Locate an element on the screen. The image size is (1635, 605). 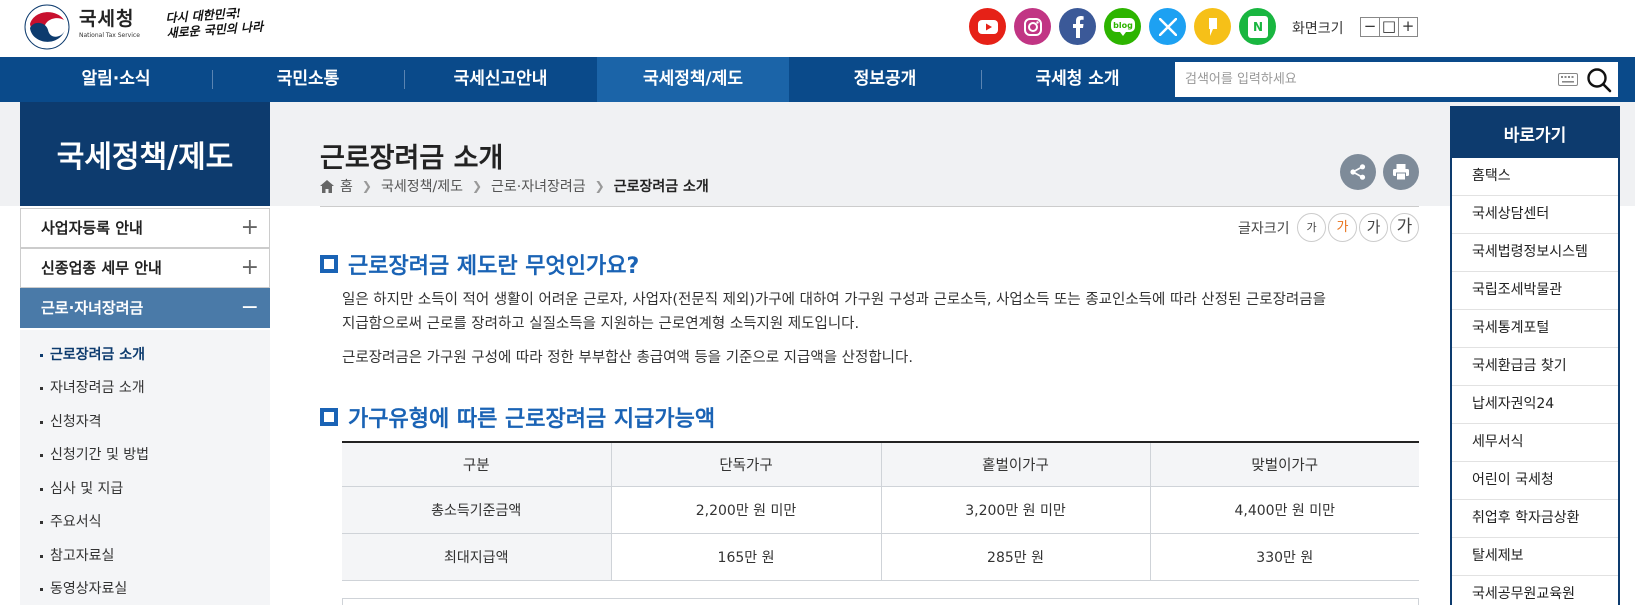
table-row: 최대지급액 165만 원 285만 원 330만 원 is located at coordinates (880, 556).